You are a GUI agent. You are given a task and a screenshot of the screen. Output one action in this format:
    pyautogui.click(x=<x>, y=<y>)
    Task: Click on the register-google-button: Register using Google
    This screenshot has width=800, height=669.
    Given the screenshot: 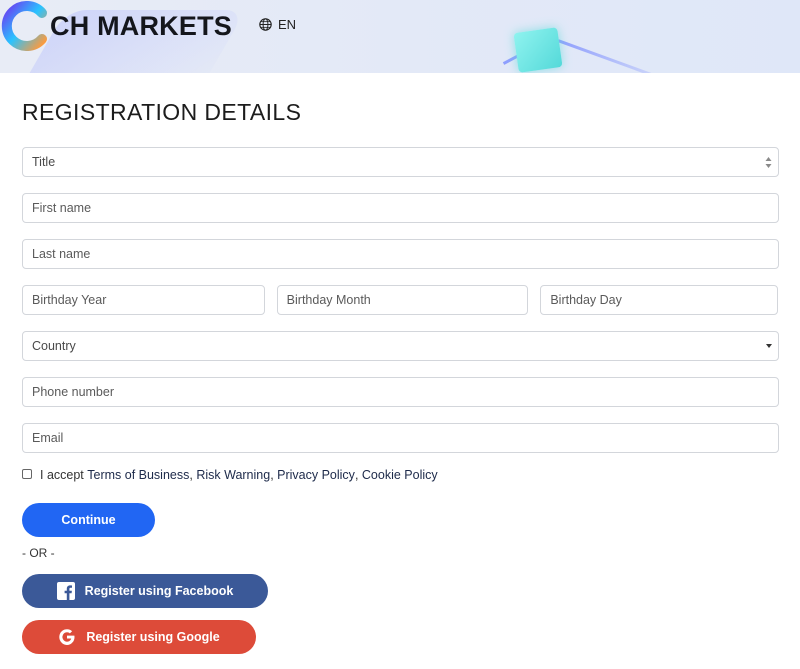 What is the action you would take?
    pyautogui.click(x=139, y=637)
    